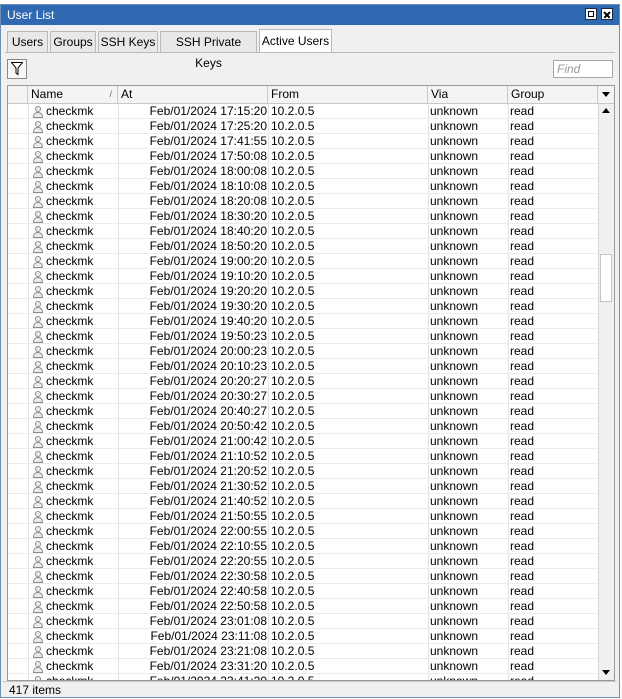 The width and height of the screenshot is (622, 699). What do you see at coordinates (193, 94) in the screenshot?
I see `header-at: At` at bounding box center [193, 94].